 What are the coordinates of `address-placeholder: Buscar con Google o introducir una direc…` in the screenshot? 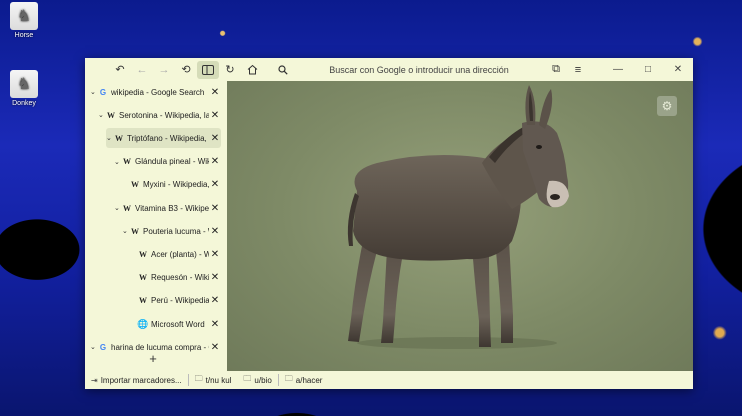 It's located at (419, 69).